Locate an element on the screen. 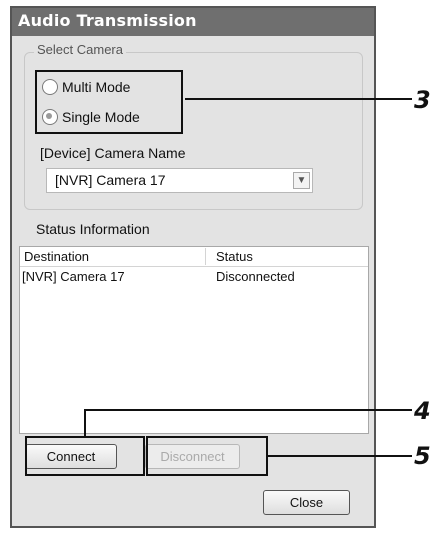 The image size is (435, 533). callout-4-line is located at coordinates (248, 410).